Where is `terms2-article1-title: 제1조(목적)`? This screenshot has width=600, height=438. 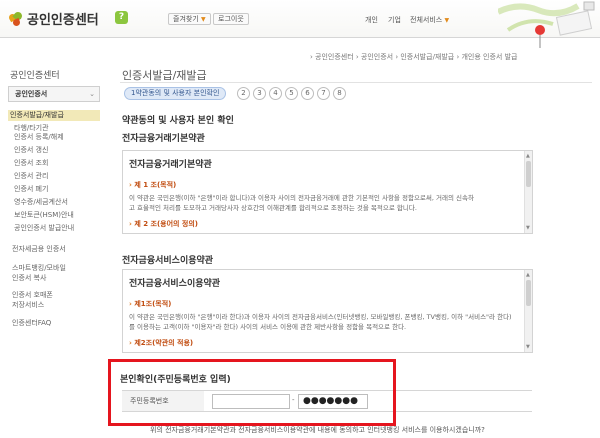
terms2-article1-title: 제1조(목적) is located at coordinates (153, 304).